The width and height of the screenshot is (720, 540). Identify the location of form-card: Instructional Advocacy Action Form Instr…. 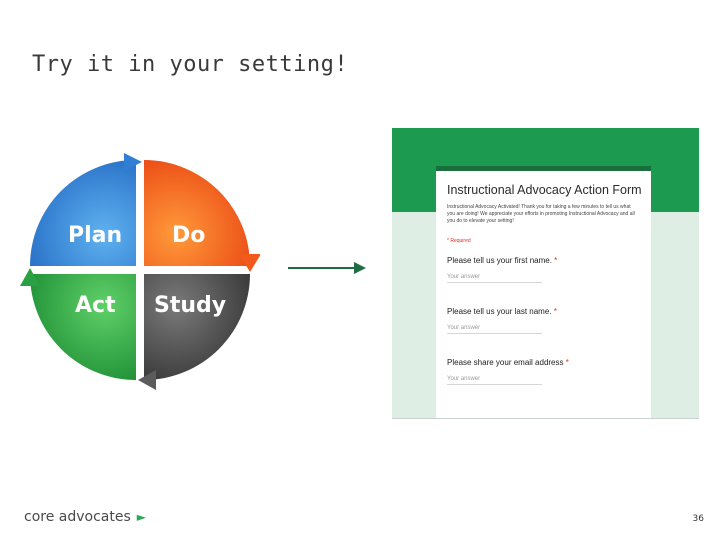
(543, 292).